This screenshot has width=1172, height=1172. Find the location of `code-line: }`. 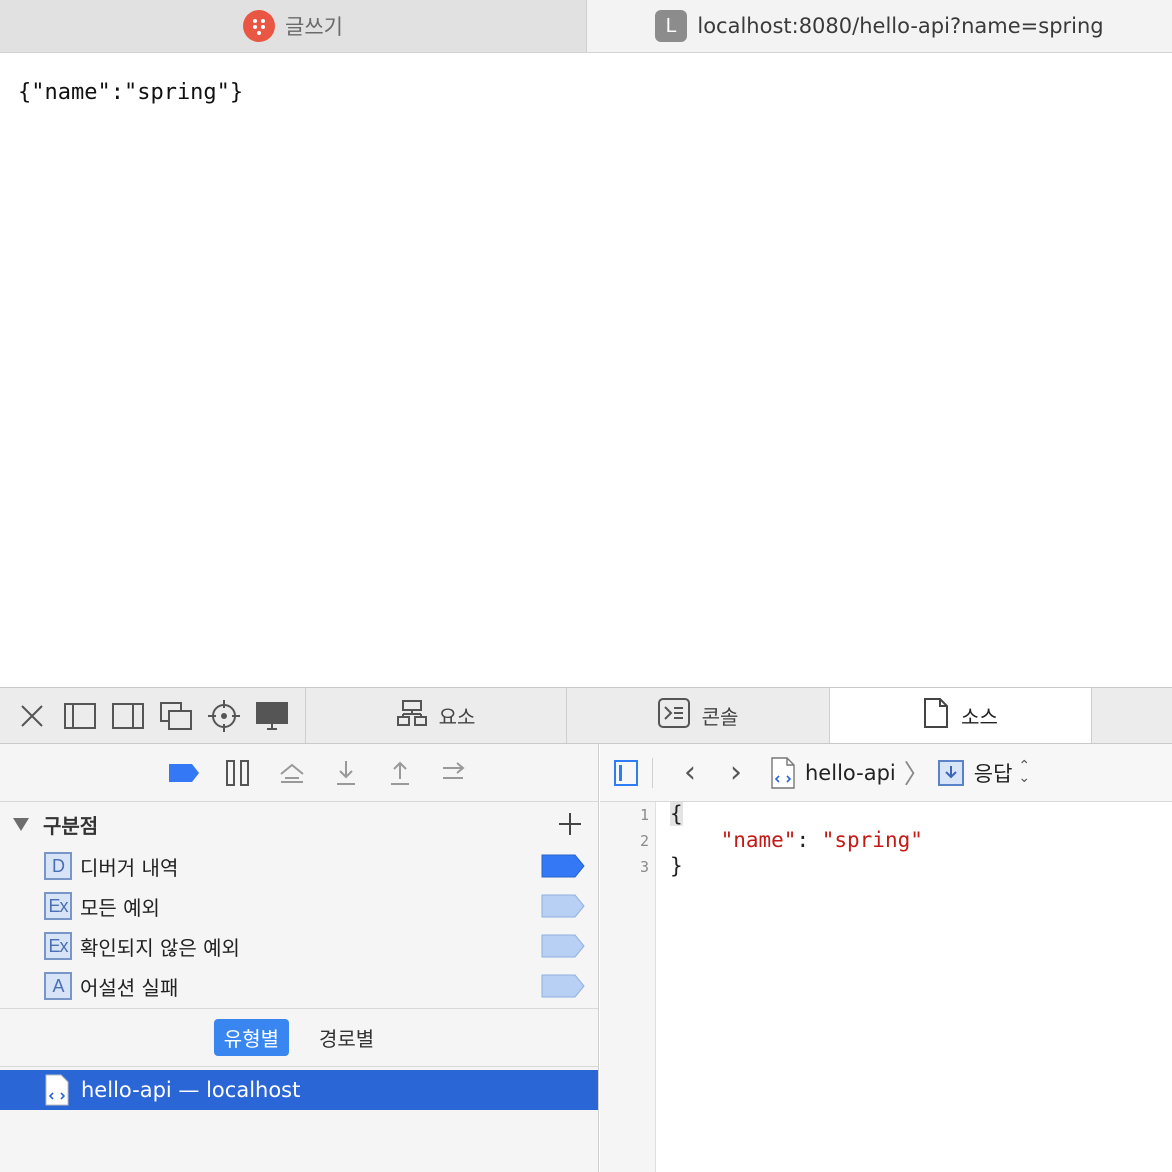

code-line: } is located at coordinates (676, 866).